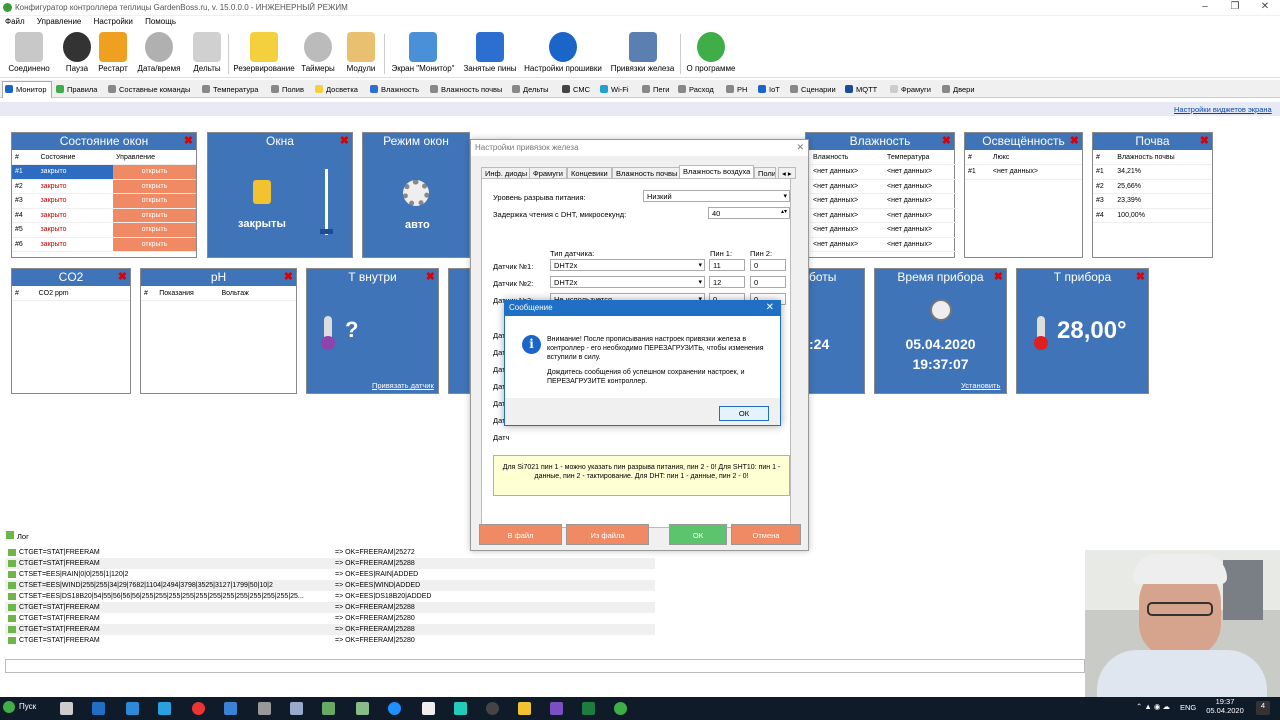 Image resolution: width=1280 pixels, height=720 pixels. What do you see at coordinates (620, 708) in the screenshot?
I see `gardenboss-icon` at bounding box center [620, 708].